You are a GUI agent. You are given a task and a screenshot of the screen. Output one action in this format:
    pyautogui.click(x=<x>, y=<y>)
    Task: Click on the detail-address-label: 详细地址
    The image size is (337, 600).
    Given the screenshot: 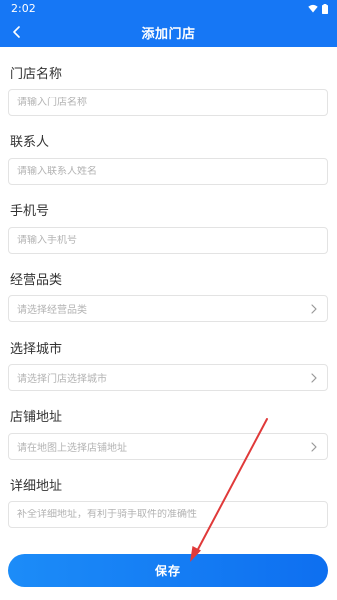 What is the action you would take?
    pyautogui.click(x=36, y=486)
    